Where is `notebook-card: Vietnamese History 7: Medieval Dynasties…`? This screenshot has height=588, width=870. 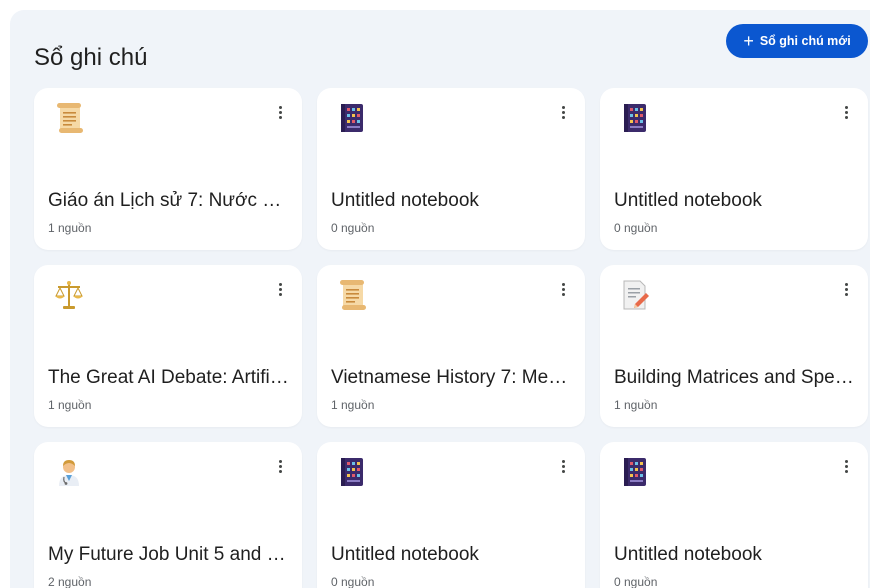 notebook-card: Vietnamese History 7: Medieval Dynasties… is located at coordinates (451, 346).